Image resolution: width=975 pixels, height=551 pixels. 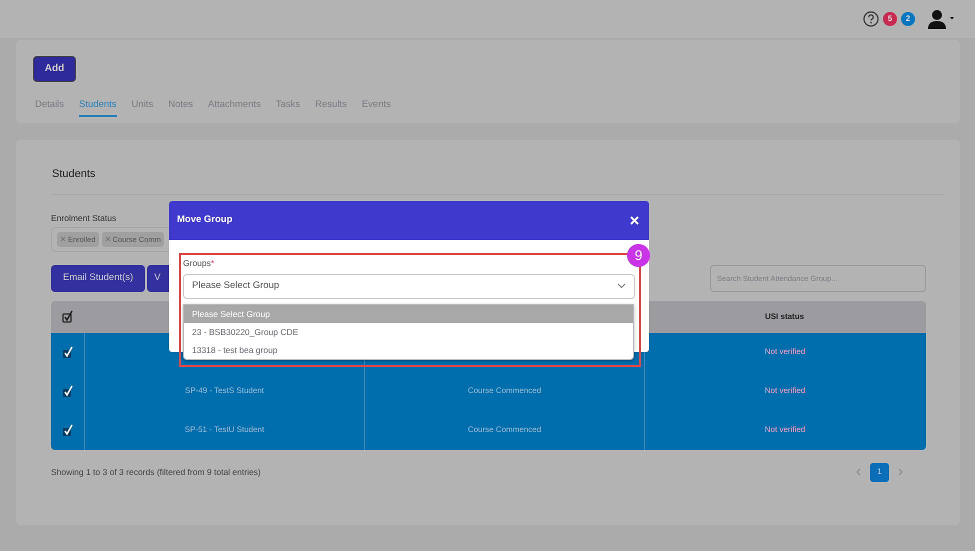 I want to click on records-info: Showing 1 to 3 of 3 records (filtered from 9 total entries), so click(x=156, y=472).